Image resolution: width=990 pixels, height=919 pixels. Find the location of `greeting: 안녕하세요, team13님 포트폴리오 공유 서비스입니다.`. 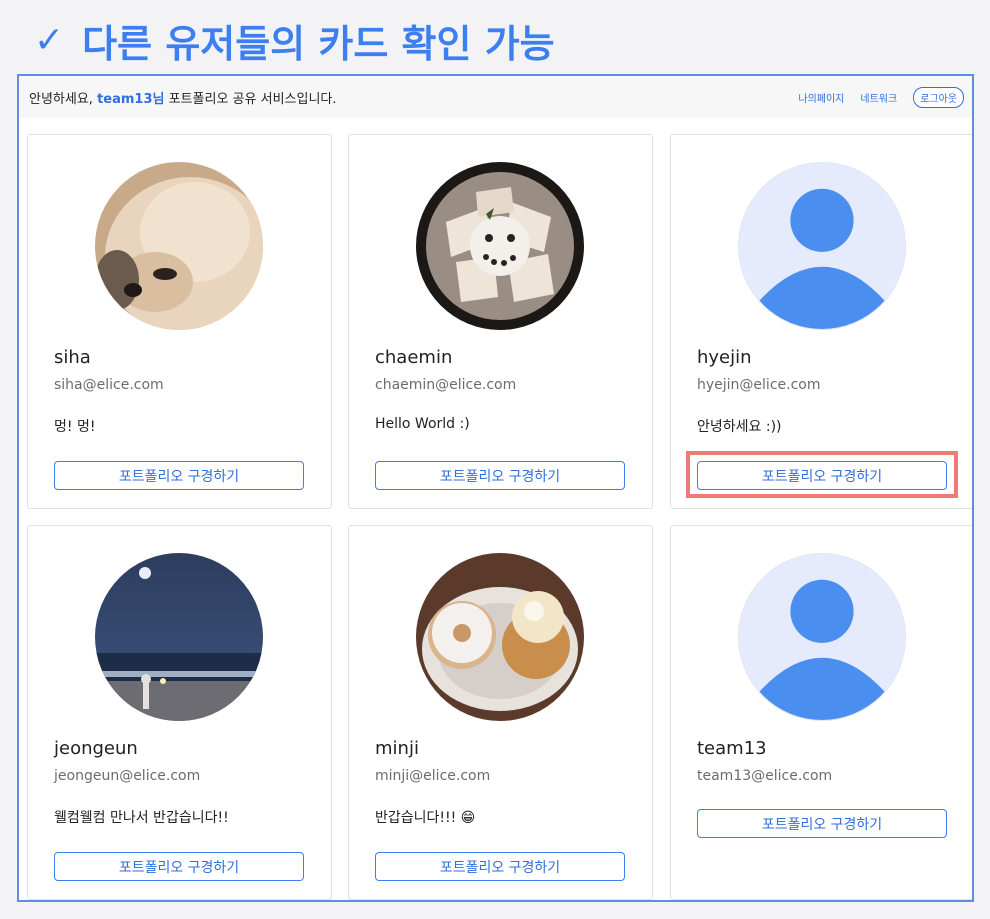

greeting: 안녕하세요, team13님 포트폴리오 공유 서비스입니다. is located at coordinates (183, 97).